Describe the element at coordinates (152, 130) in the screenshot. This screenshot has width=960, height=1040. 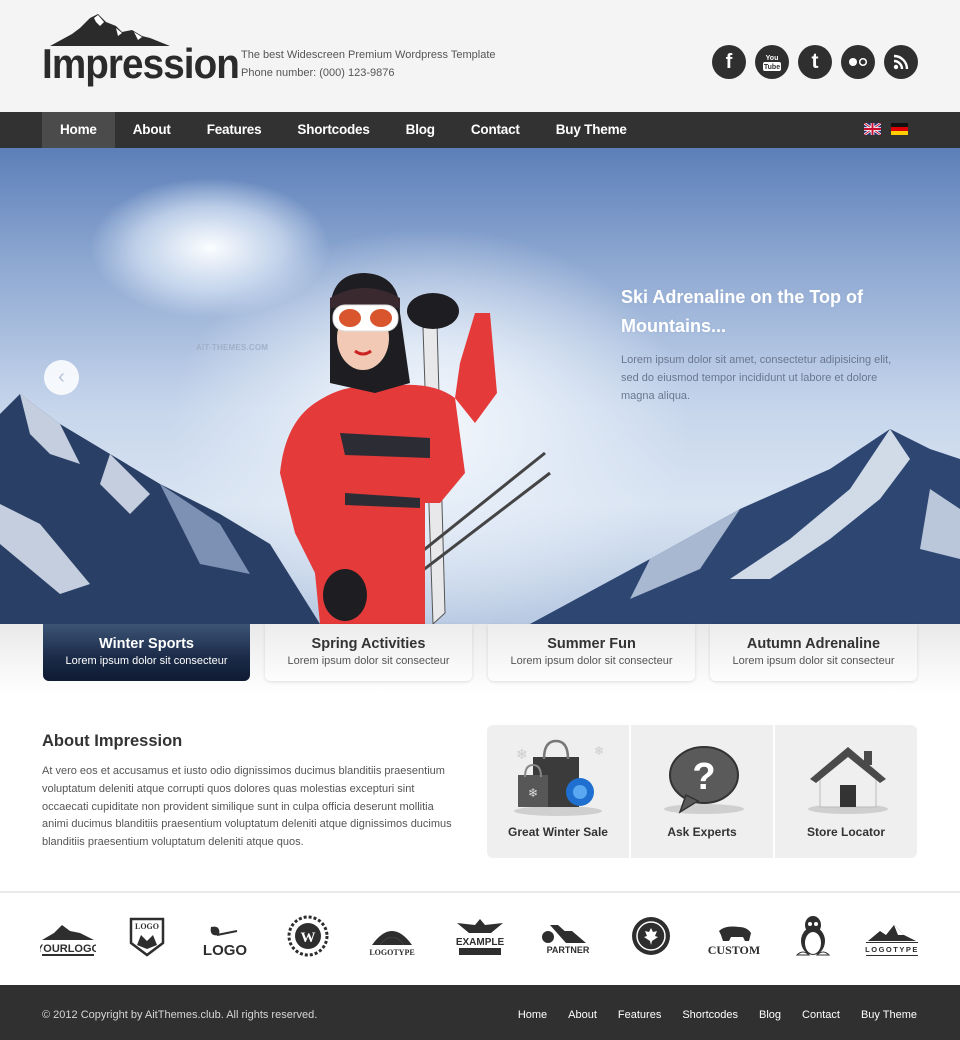
I see `nav-about: About` at that location.